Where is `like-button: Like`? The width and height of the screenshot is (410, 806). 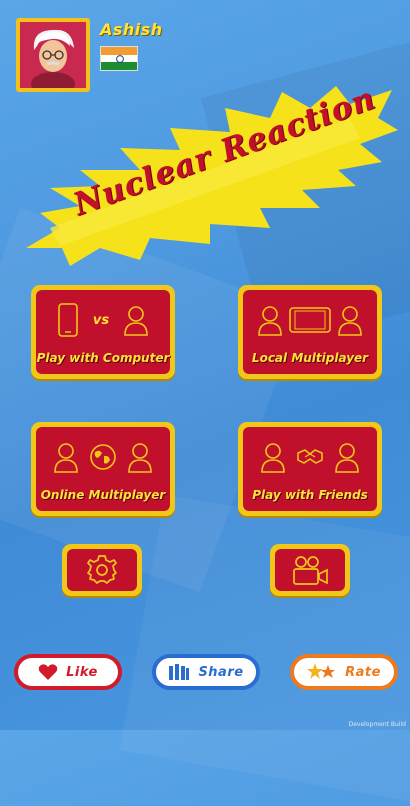
like-button: Like is located at coordinates (68, 672).